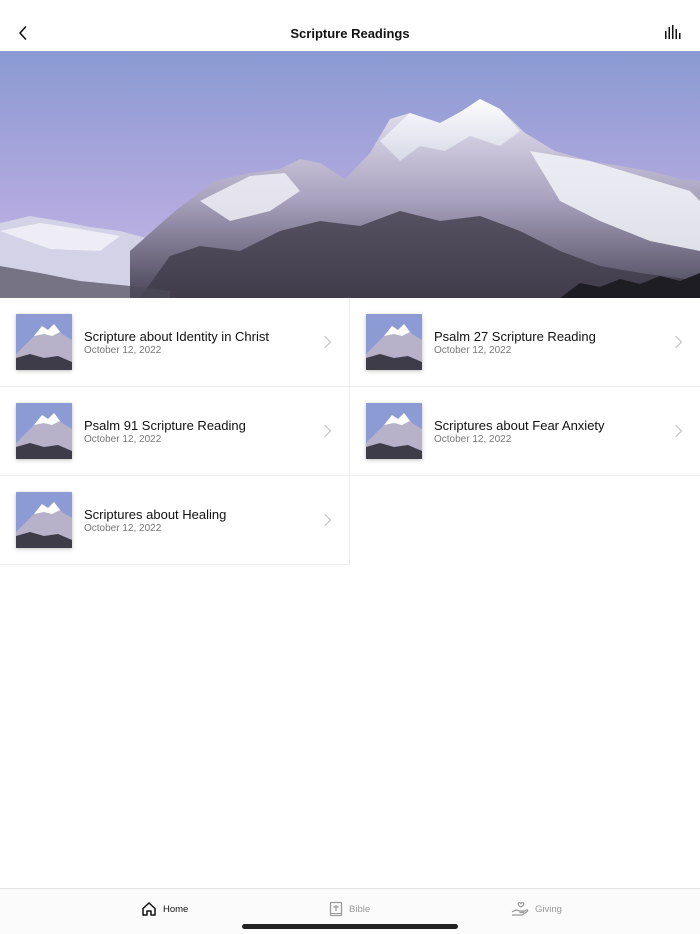  Describe the element at coordinates (350, 926) in the screenshot. I see `home-indicator` at that location.